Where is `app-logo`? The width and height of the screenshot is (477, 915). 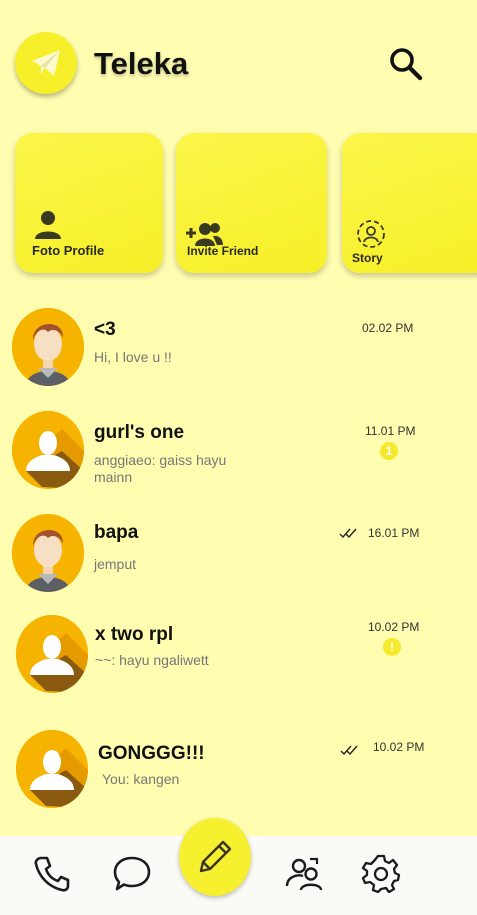 app-logo is located at coordinates (46, 63).